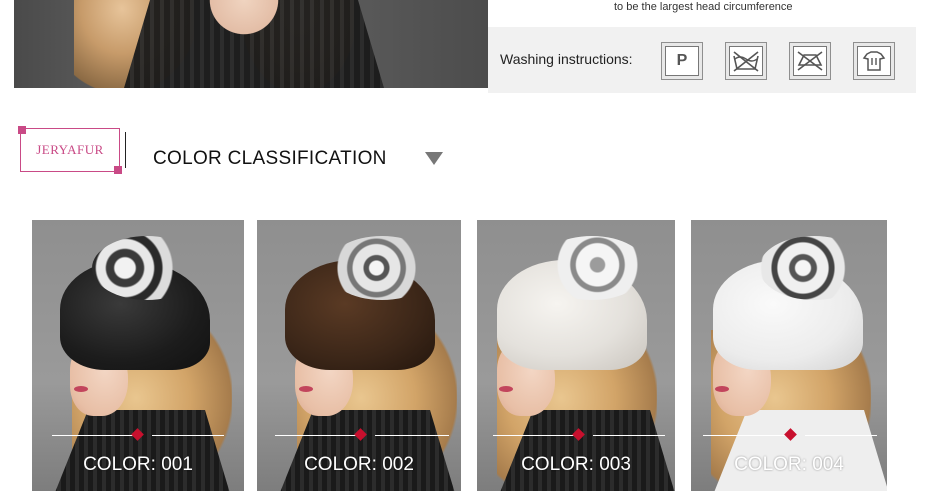  What do you see at coordinates (359, 464) in the screenshot?
I see `color-label: COLOR: 002` at bounding box center [359, 464].